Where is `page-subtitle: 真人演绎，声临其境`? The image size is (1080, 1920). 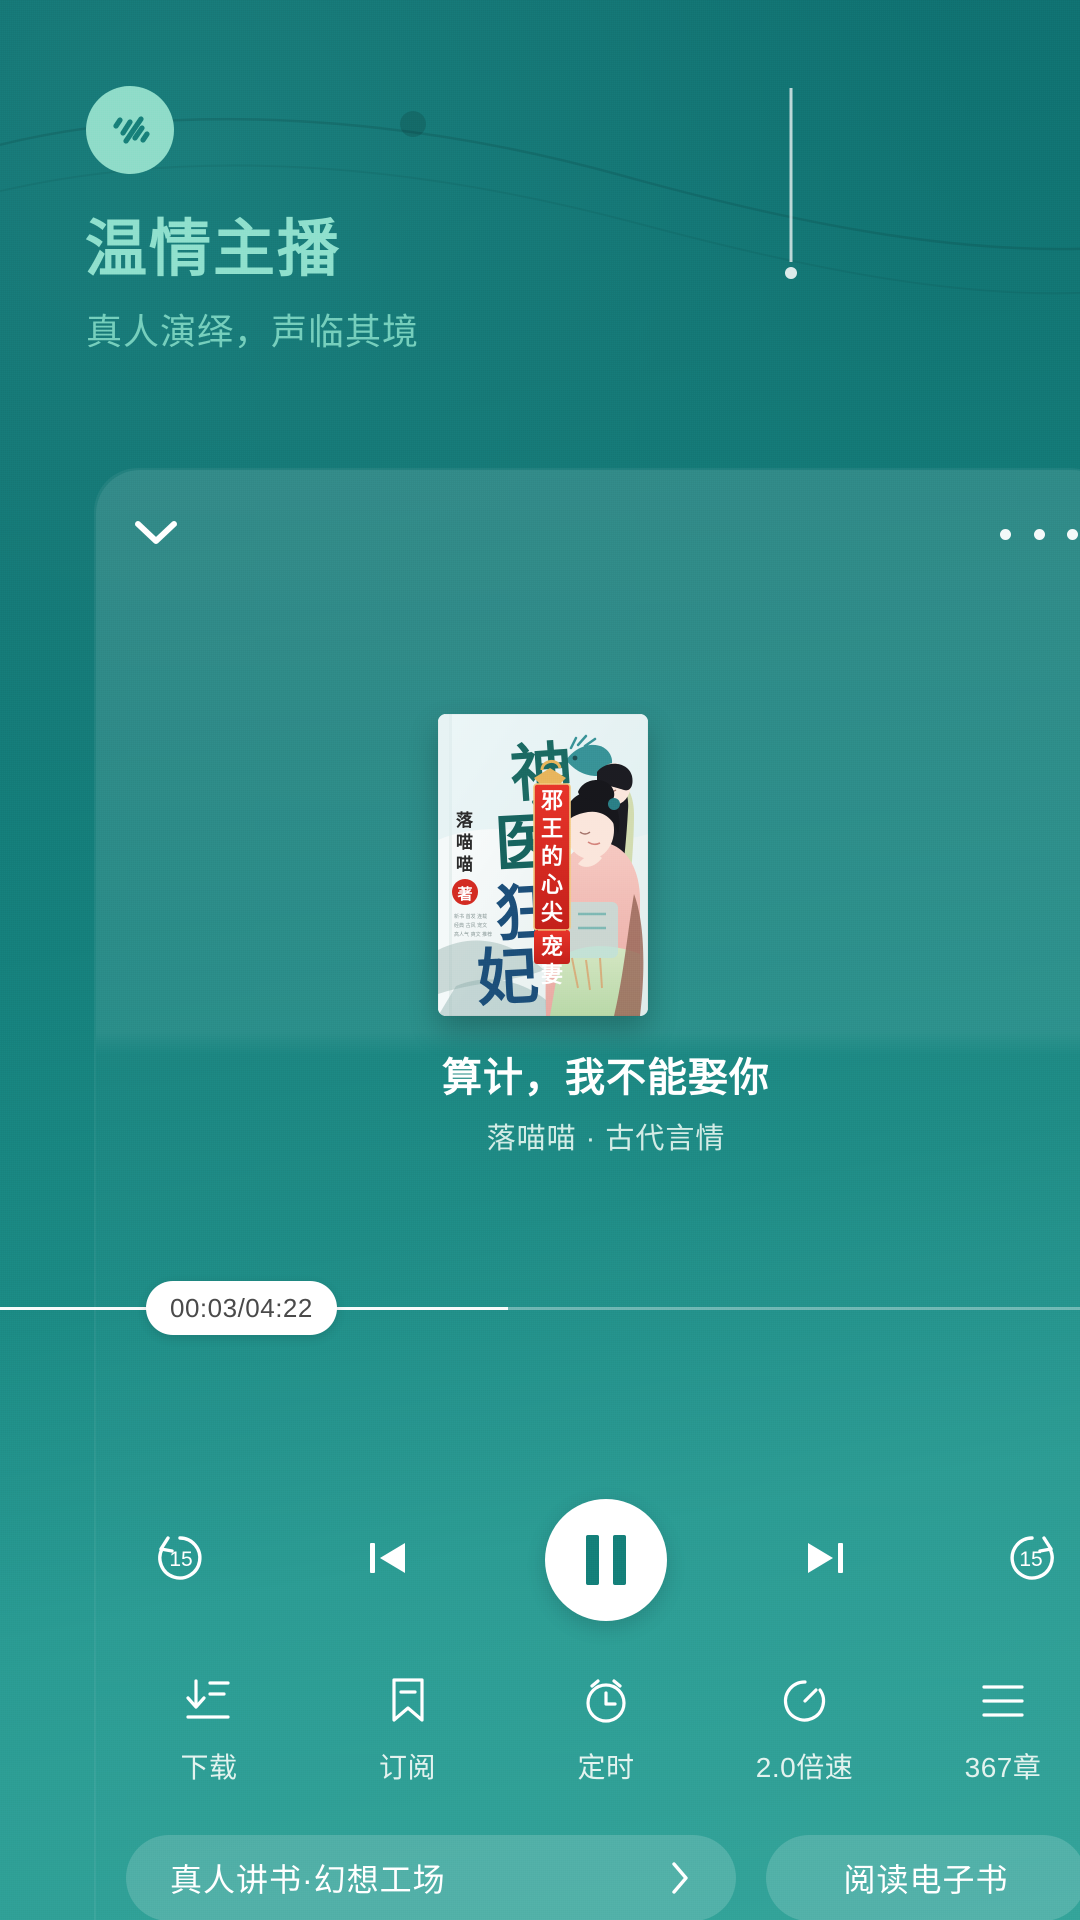
page-subtitle: 真人演绎，声临其境 is located at coordinates (253, 331).